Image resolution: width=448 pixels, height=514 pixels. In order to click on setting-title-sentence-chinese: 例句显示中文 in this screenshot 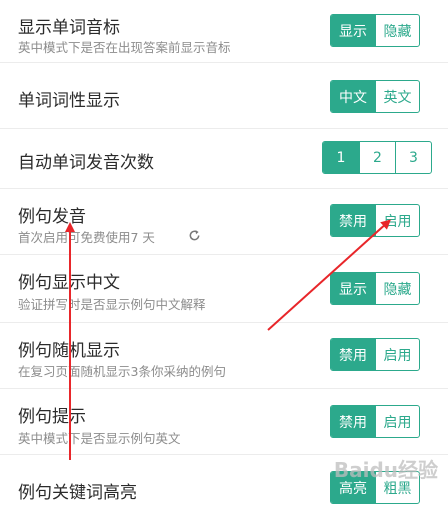, I will do `click(69, 283)`.